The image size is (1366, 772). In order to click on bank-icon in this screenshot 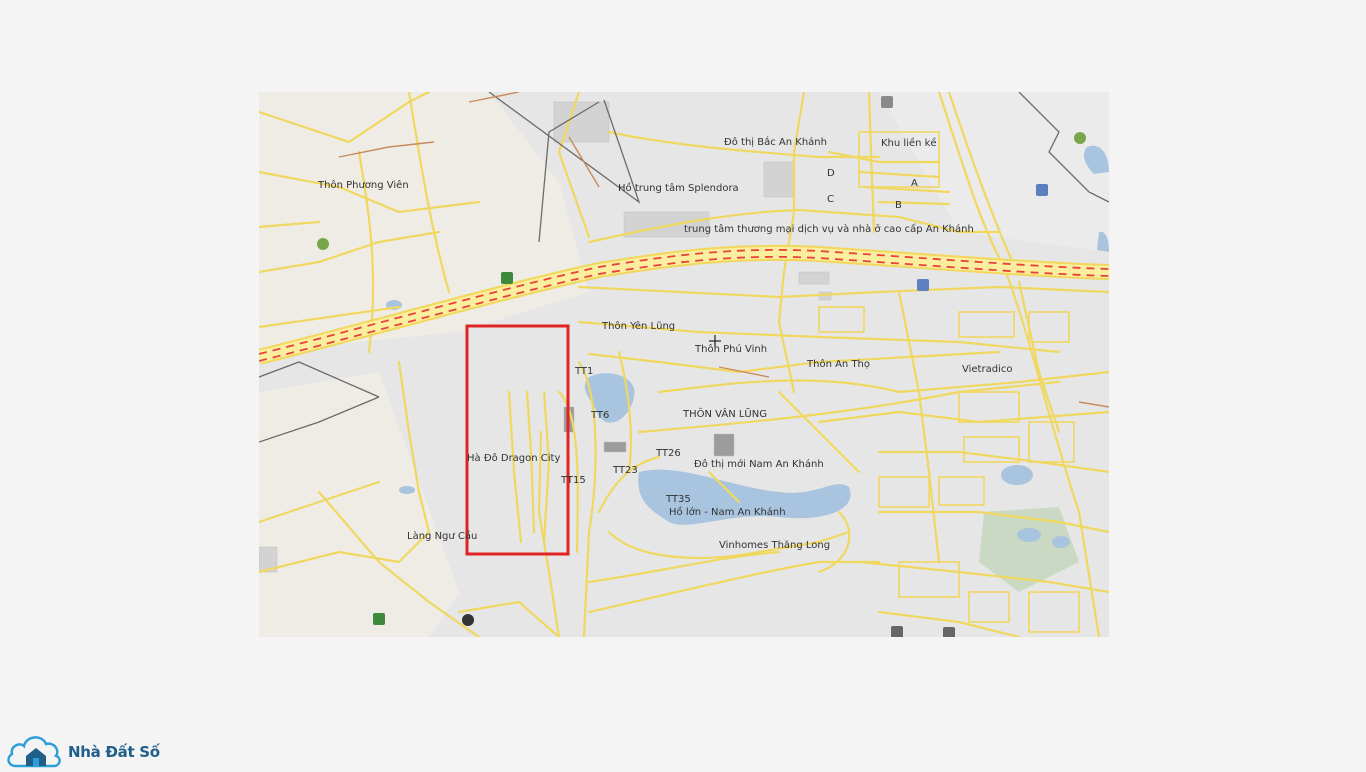, I will do `click(923, 285)`.